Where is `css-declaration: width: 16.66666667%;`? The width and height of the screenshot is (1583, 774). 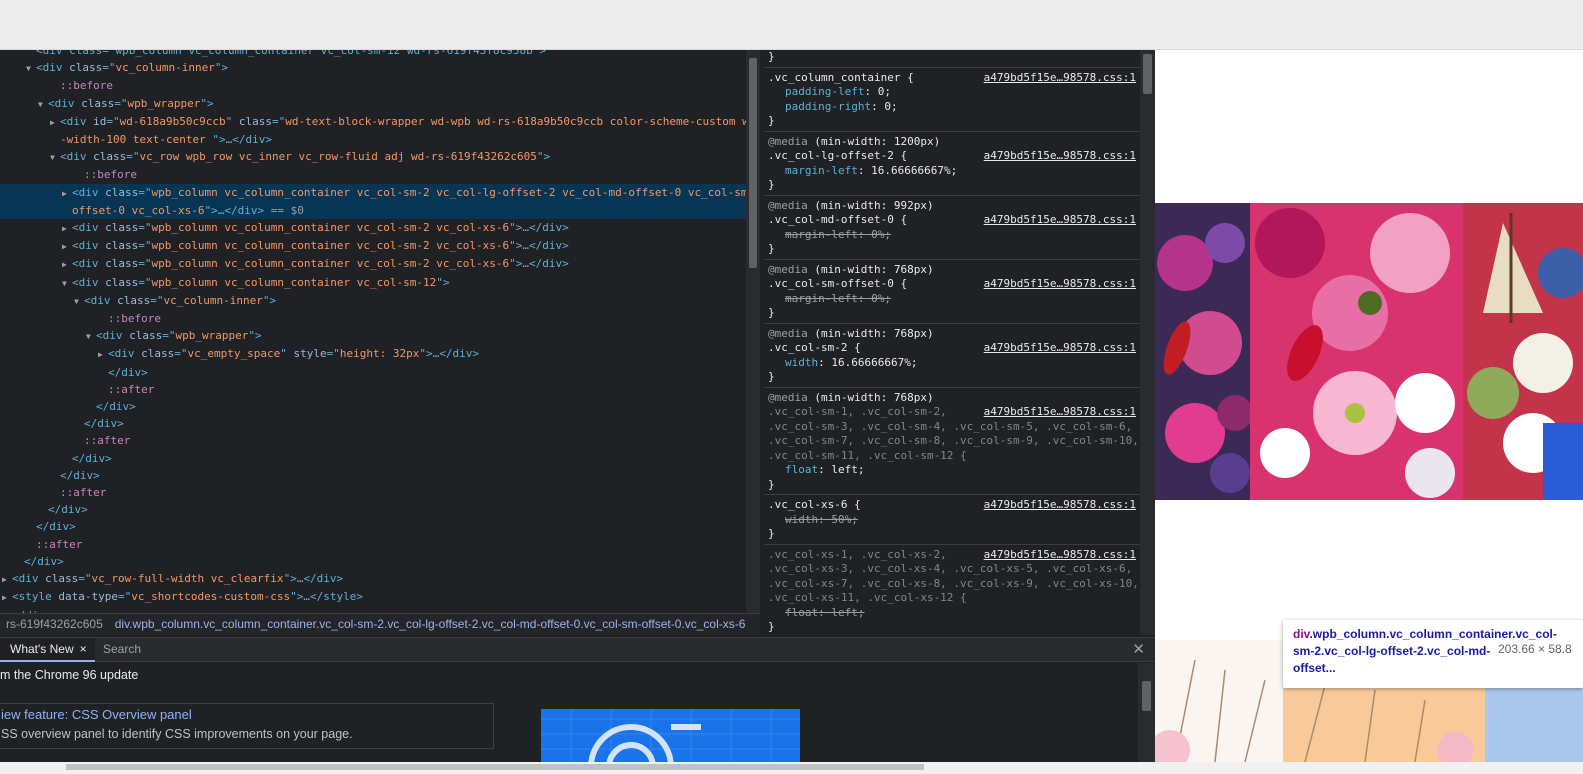 css-declaration: width: 16.66666667%; is located at coordinates (952, 363).